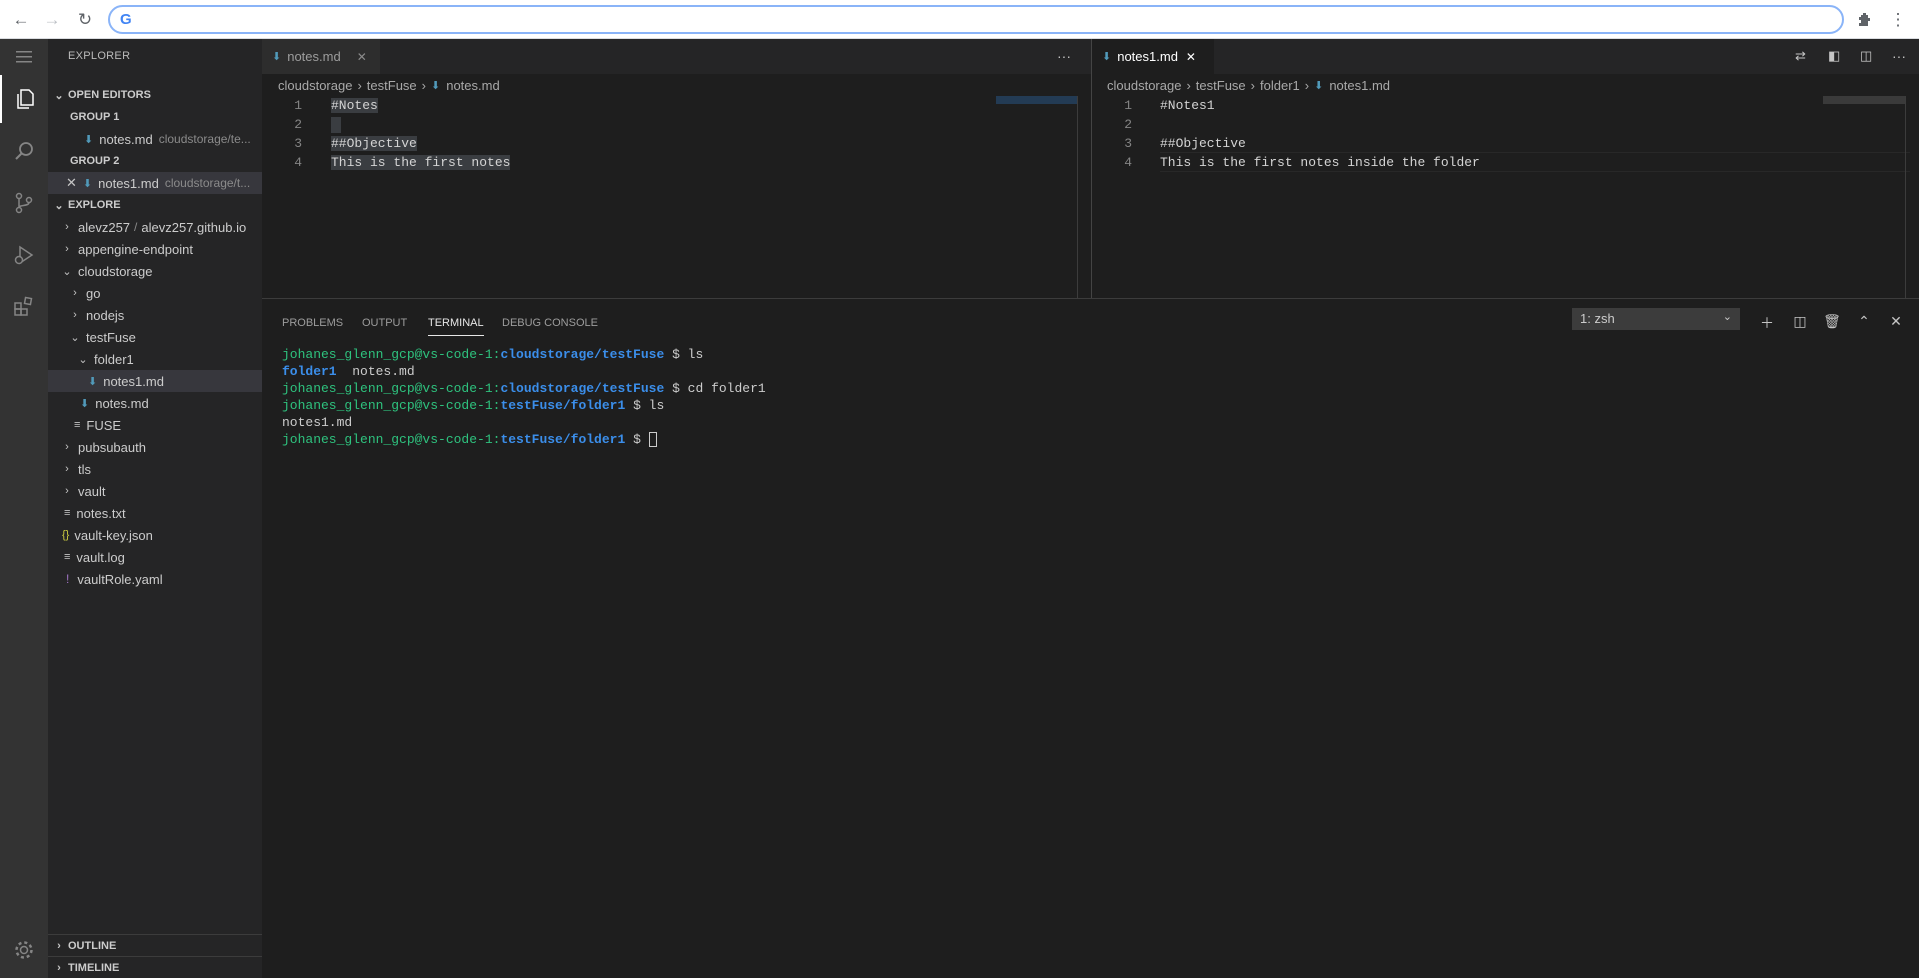 The height and width of the screenshot is (978, 1919). What do you see at coordinates (24, 950) in the screenshot?
I see `manage-gear-icon` at bounding box center [24, 950].